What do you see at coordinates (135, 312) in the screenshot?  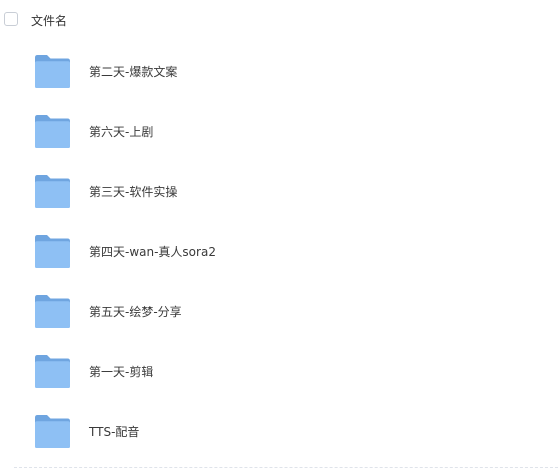 I see `file-name: 第五天-绘梦-分享` at bounding box center [135, 312].